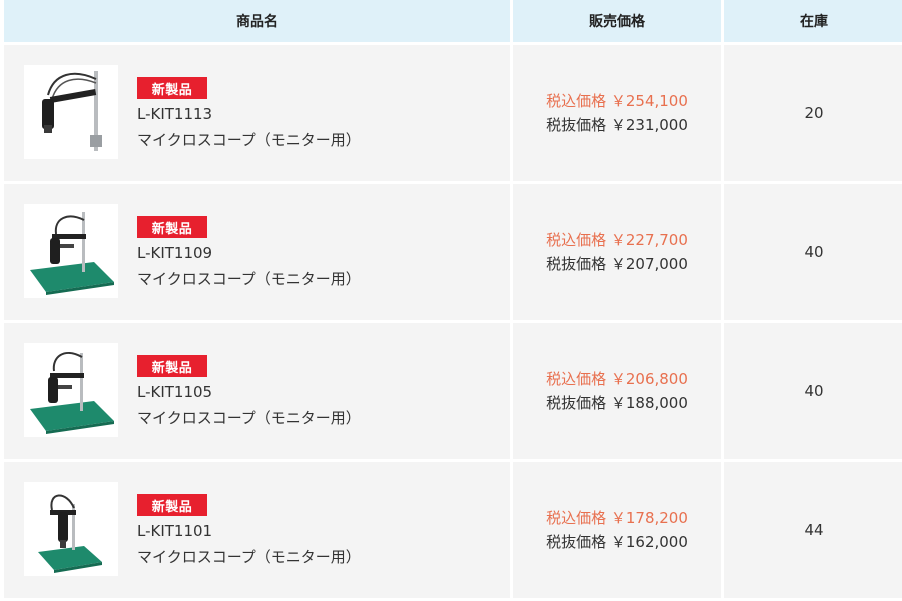  What do you see at coordinates (174, 114) in the screenshot?
I see `product-code: L-KIT1113` at bounding box center [174, 114].